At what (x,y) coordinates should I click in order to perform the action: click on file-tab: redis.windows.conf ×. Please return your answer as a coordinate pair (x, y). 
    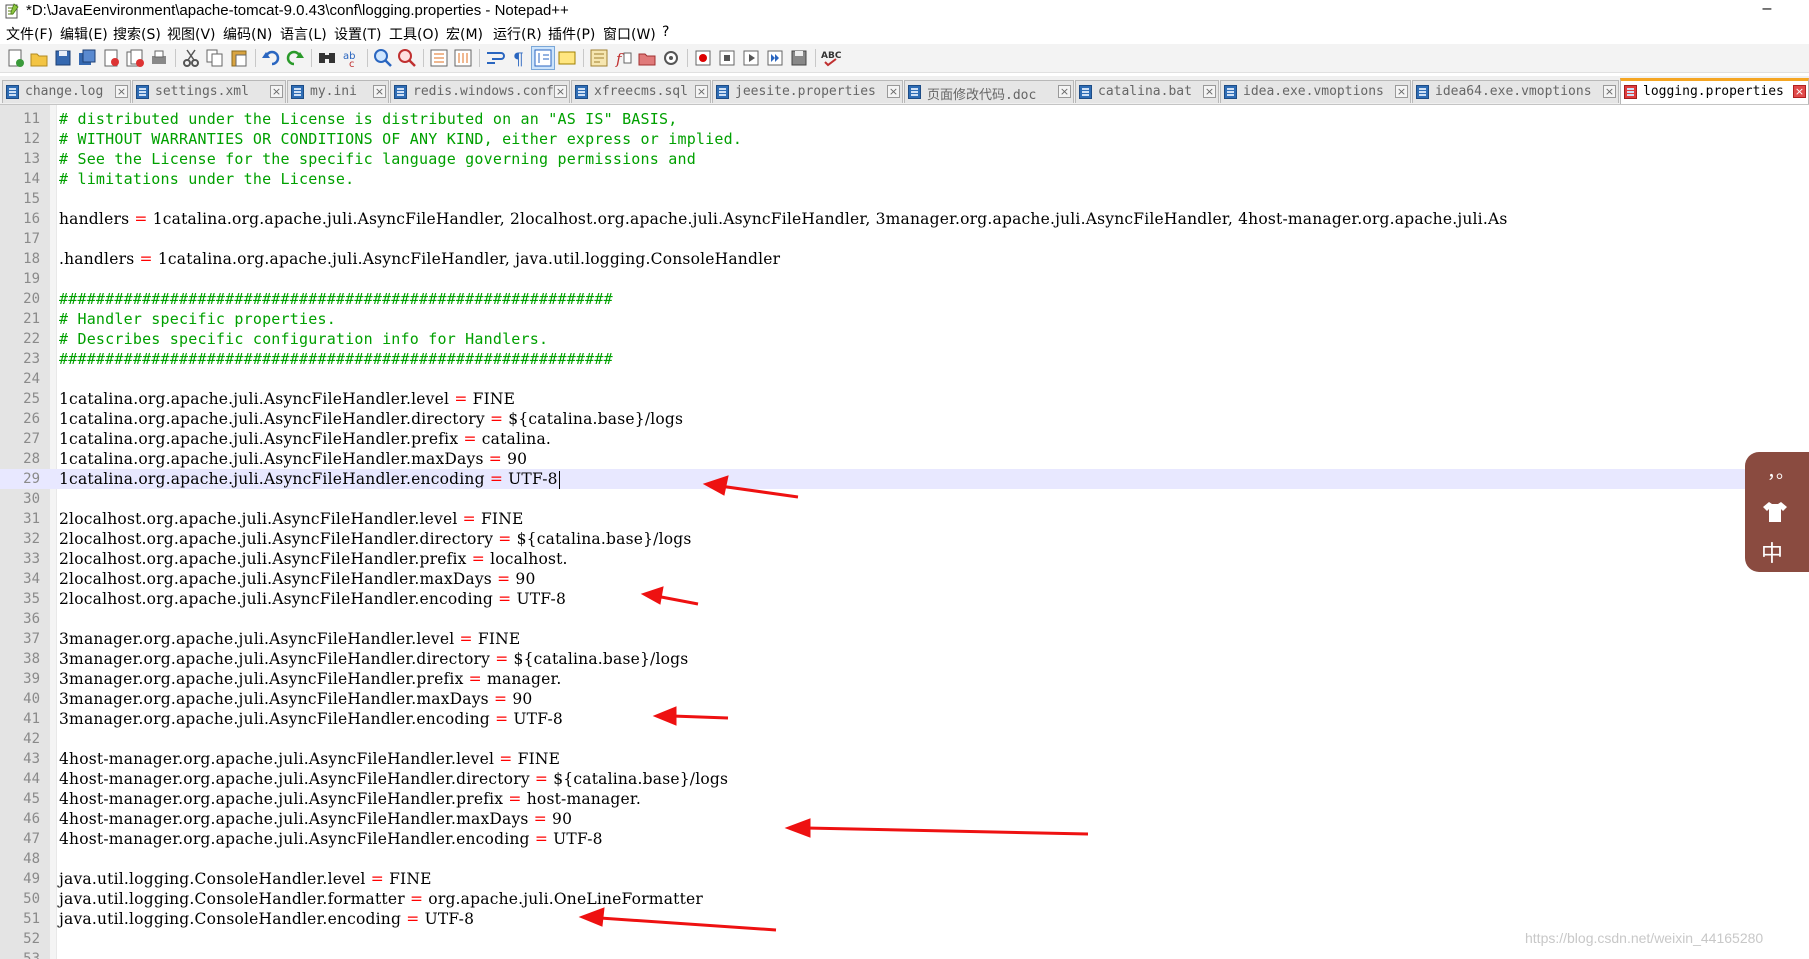
    Looking at the image, I should click on (480, 91).